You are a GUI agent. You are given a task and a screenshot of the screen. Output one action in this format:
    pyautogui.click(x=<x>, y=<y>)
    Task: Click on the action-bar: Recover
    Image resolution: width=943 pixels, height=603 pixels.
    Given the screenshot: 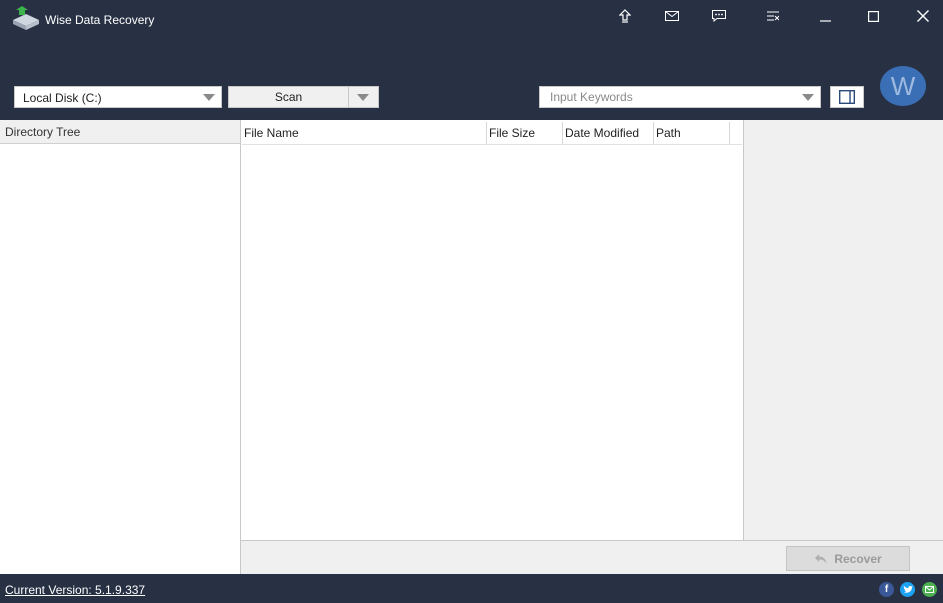 What is the action you would take?
    pyautogui.click(x=592, y=557)
    